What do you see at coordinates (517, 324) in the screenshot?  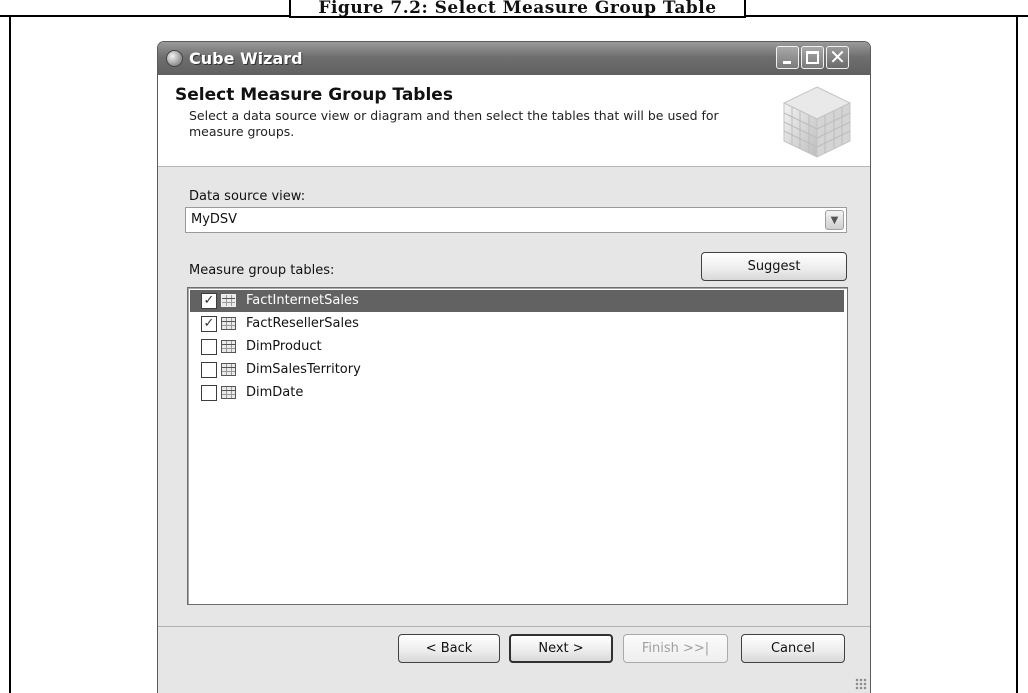 I see `list-item: ✓ FactResellerSales` at bounding box center [517, 324].